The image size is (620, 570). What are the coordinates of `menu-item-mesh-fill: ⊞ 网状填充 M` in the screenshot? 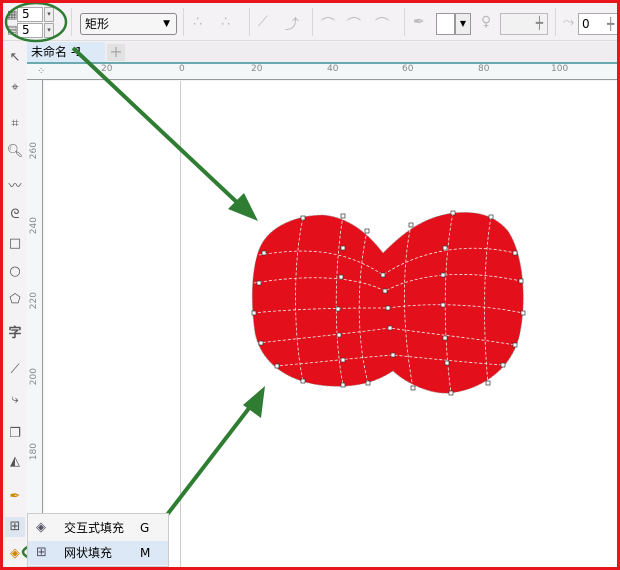 It's located at (98, 553).